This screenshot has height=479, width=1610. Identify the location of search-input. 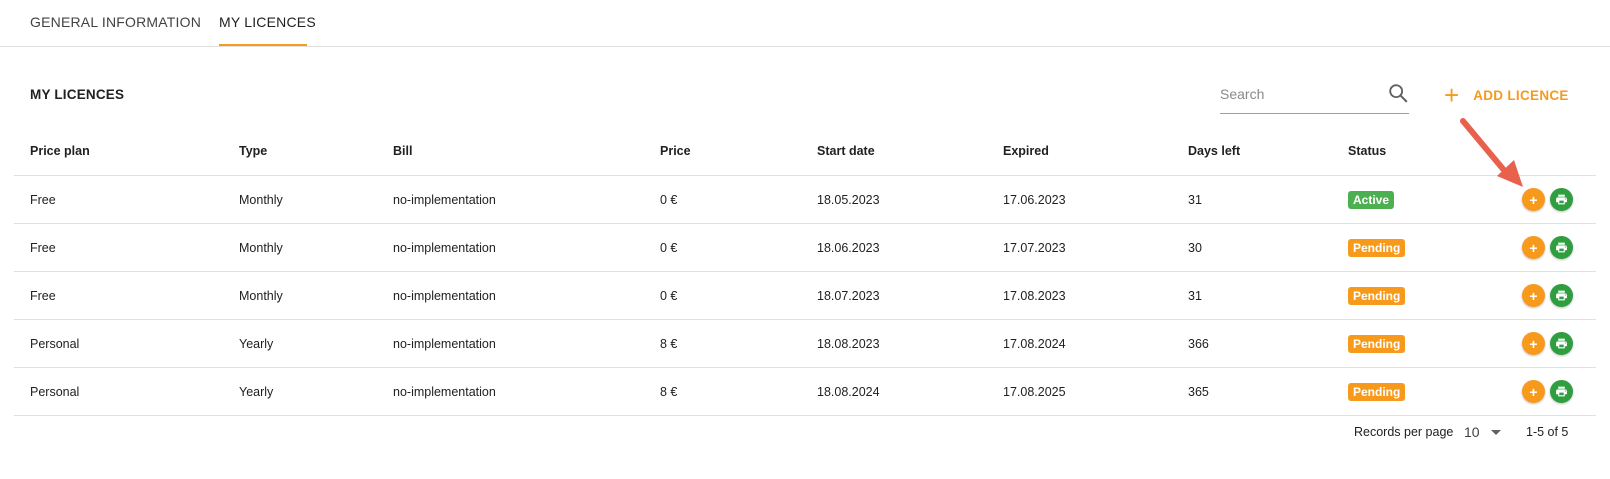
(1295, 94).